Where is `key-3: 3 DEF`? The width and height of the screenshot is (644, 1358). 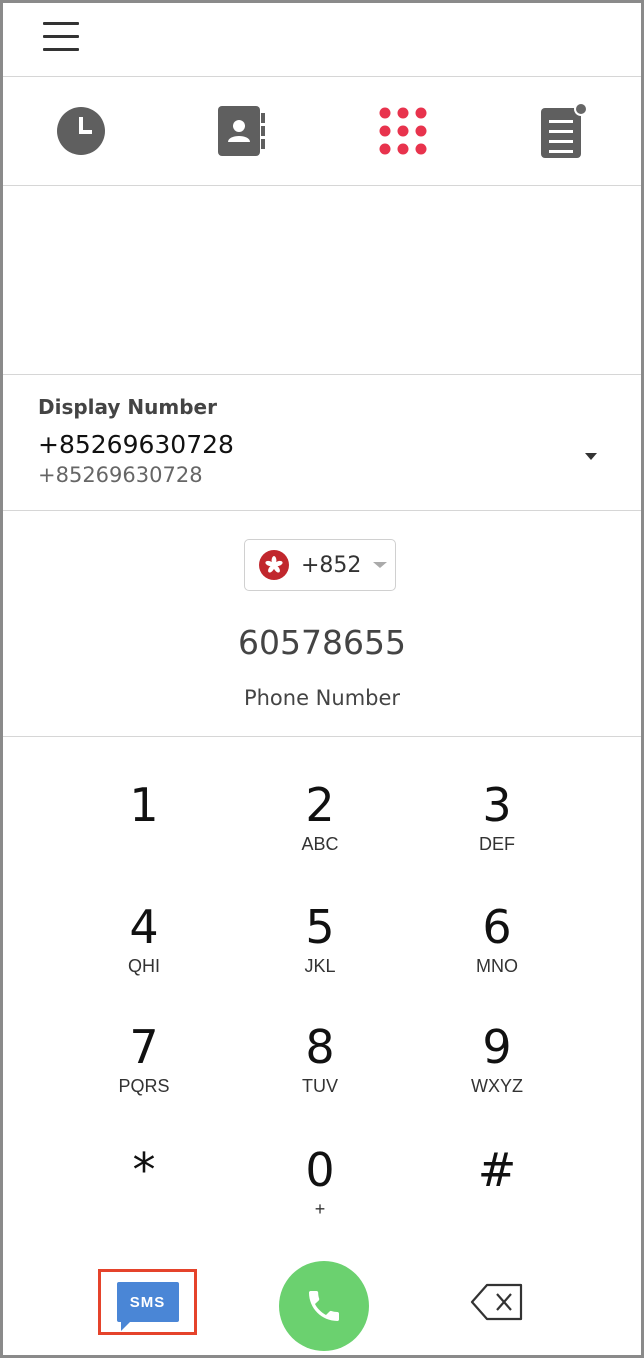
key-3: 3 DEF is located at coordinates (497, 832).